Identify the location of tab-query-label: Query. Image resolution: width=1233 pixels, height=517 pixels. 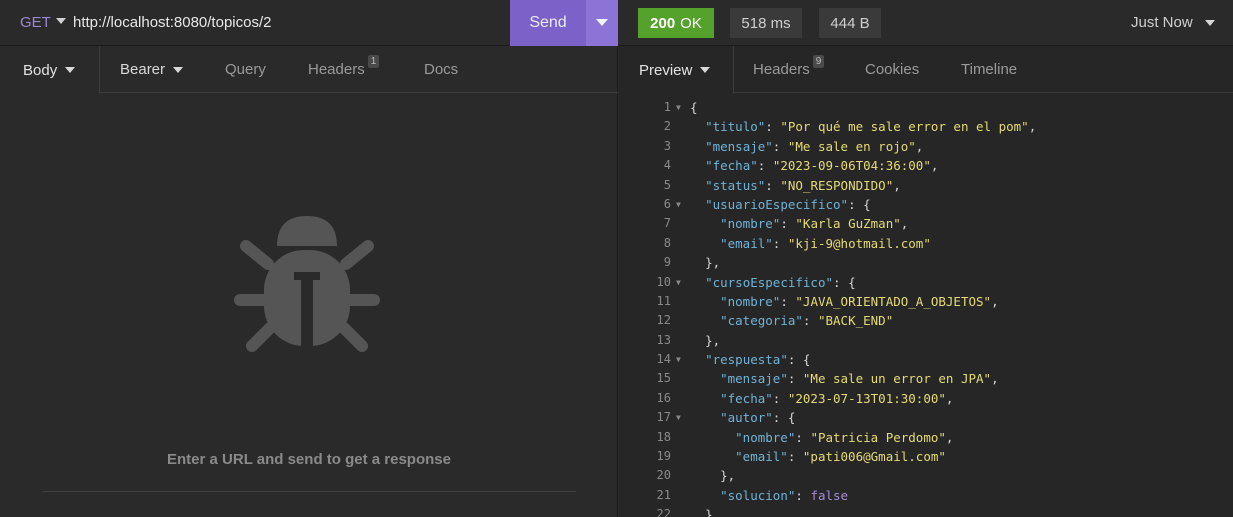
(245, 69).